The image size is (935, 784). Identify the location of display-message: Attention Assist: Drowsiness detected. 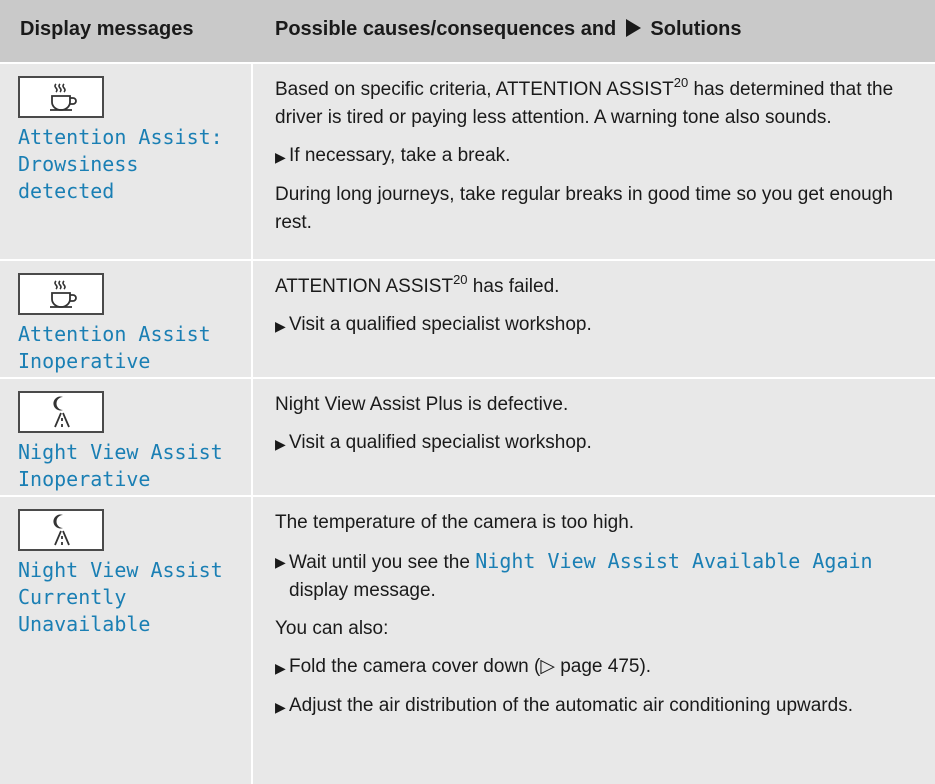
(120, 164).